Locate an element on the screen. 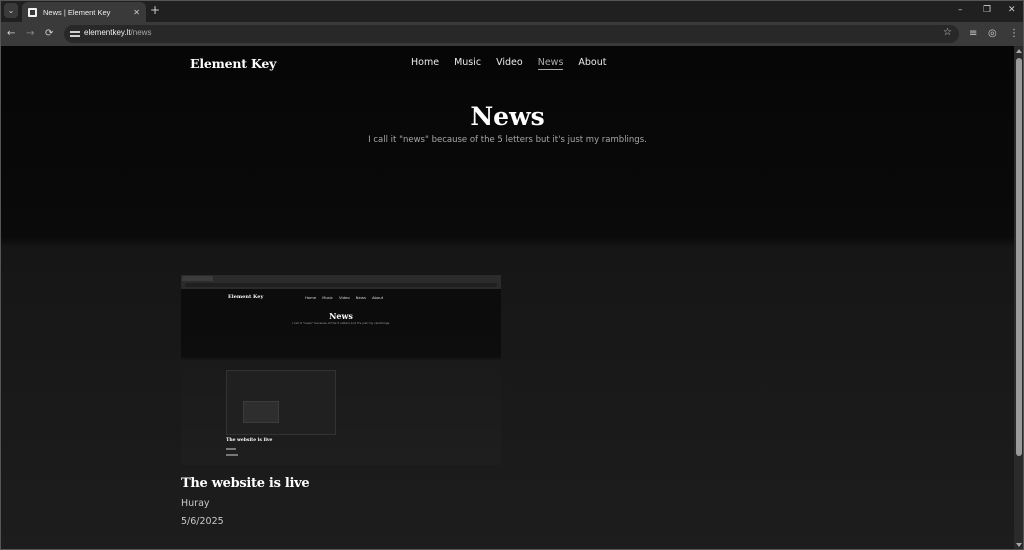  scroll-down-arrow-icon is located at coordinates (1019, 545).